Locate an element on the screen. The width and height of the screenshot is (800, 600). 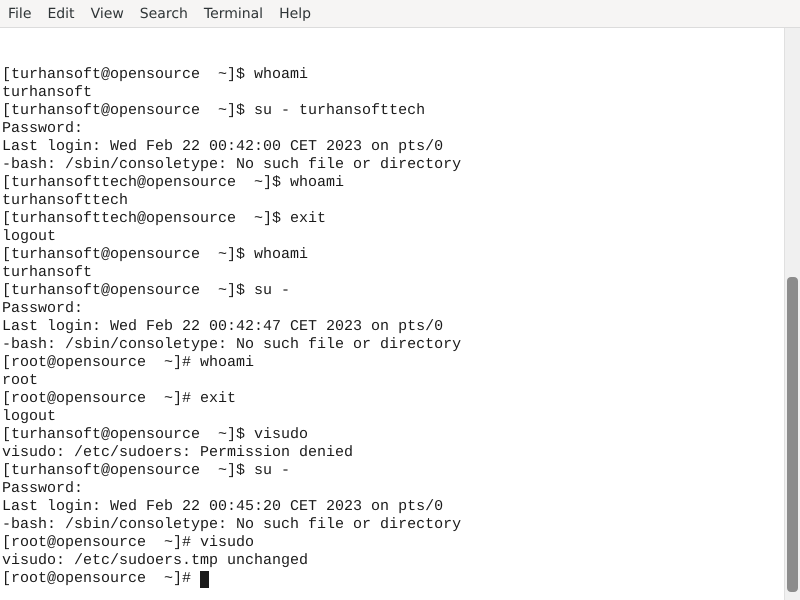
menu-item: File is located at coordinates (20, 14).